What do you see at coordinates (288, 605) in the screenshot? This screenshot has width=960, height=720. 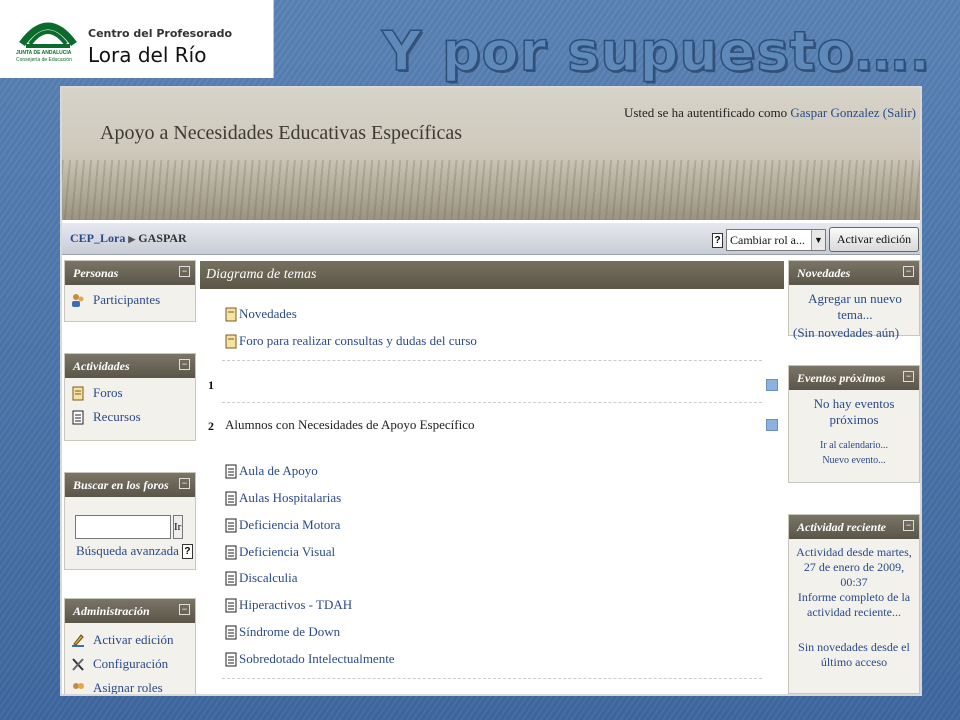 I see `resource-link: Hiperactivos - TDAH` at bounding box center [288, 605].